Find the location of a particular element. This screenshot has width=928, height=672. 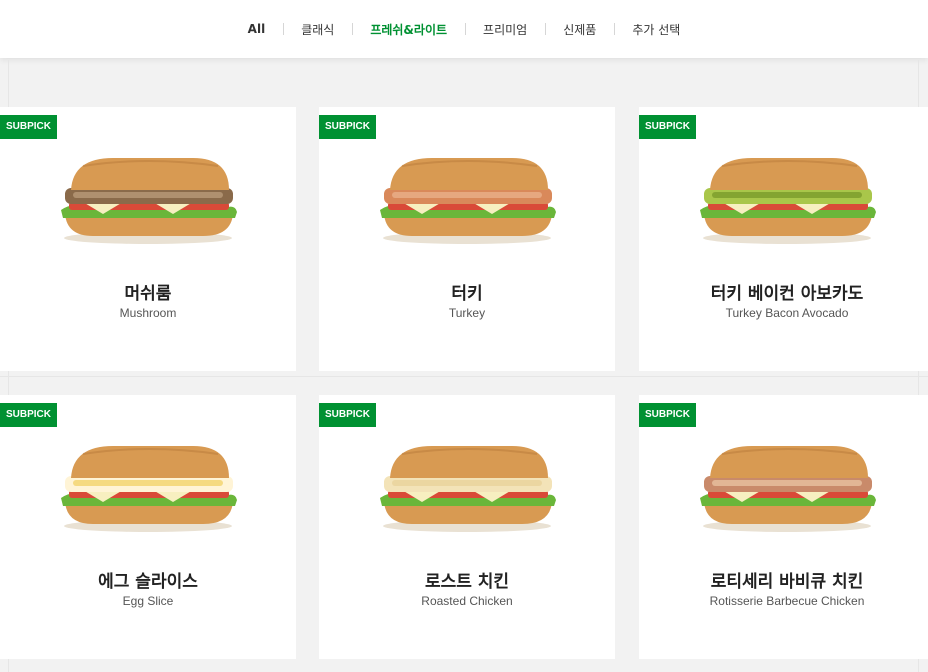

category-nav-bar: All 클래식 프레쉬&라이트 프리미엄 신제품 추가 선택 is located at coordinates (464, 29).